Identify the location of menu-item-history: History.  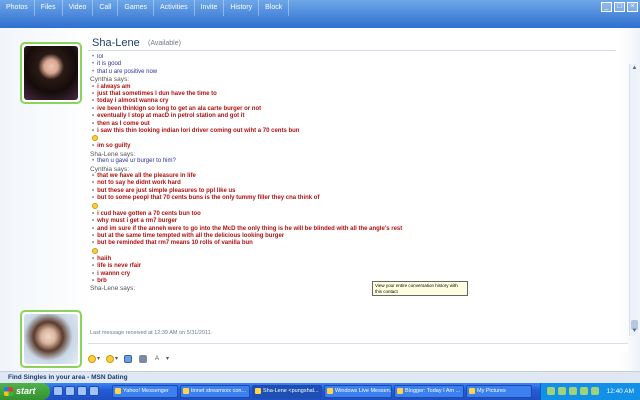
(242, 8).